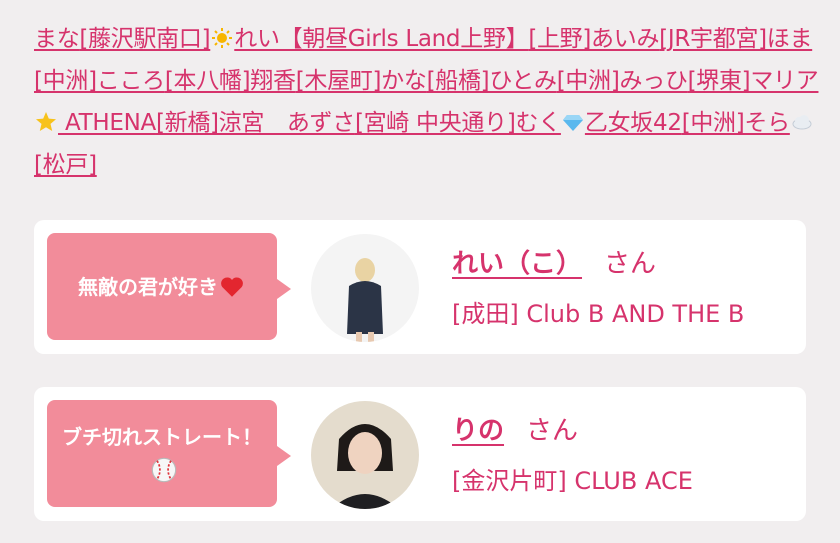 The height and width of the screenshot is (543, 840). I want to click on shop-name: [金沢片町] CLUB ACE, so click(572, 481).